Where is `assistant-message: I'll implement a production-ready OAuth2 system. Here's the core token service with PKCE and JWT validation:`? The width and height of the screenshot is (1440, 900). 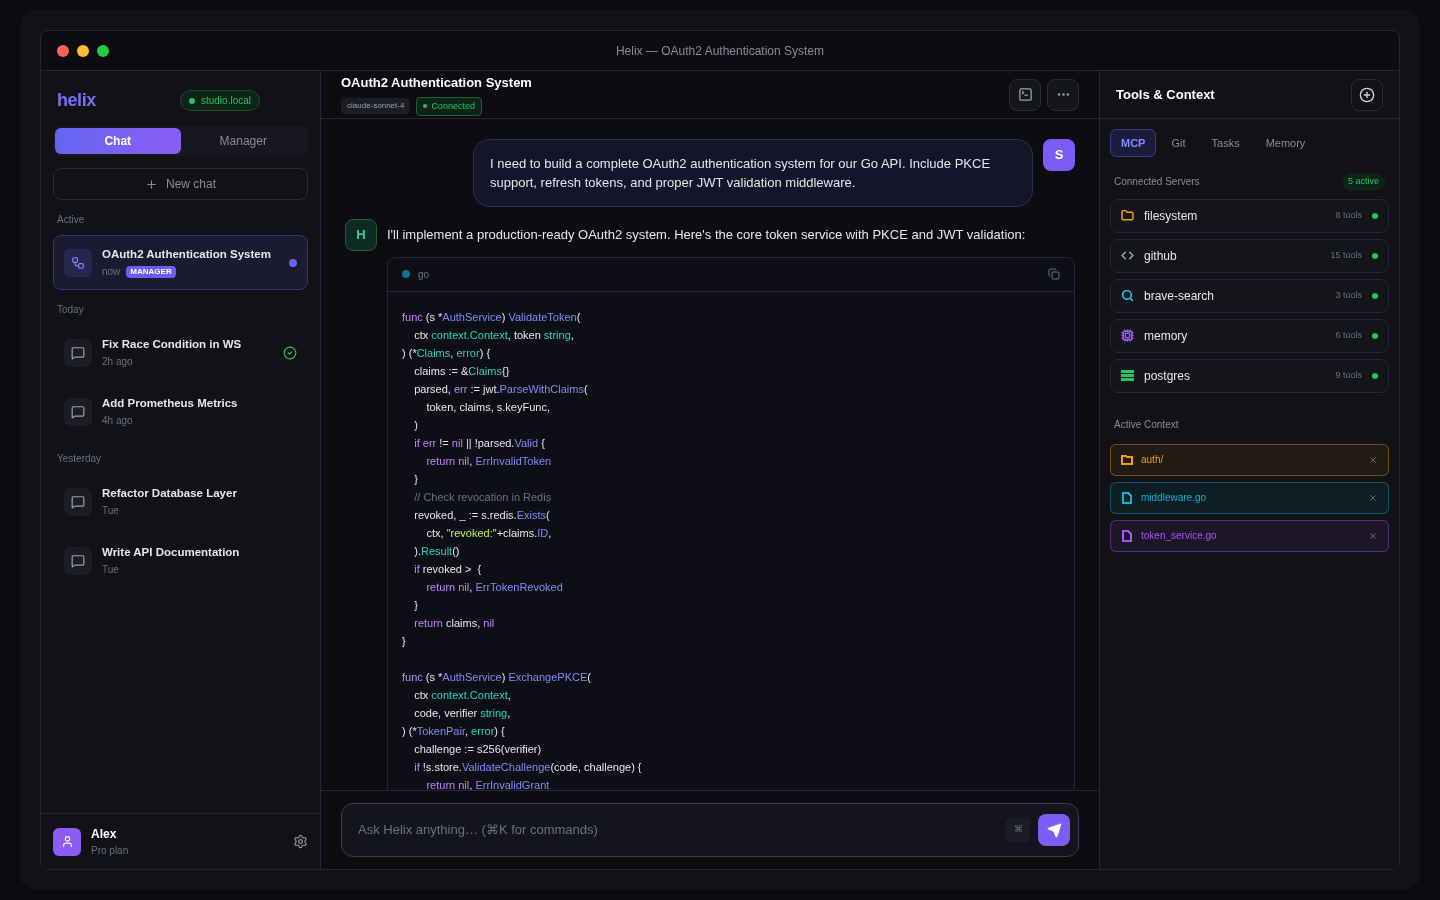 assistant-message: I'll implement a production-ready OAuth2 system. Here's the core token service with PKCE and JWT validation: is located at coordinates (707, 235).